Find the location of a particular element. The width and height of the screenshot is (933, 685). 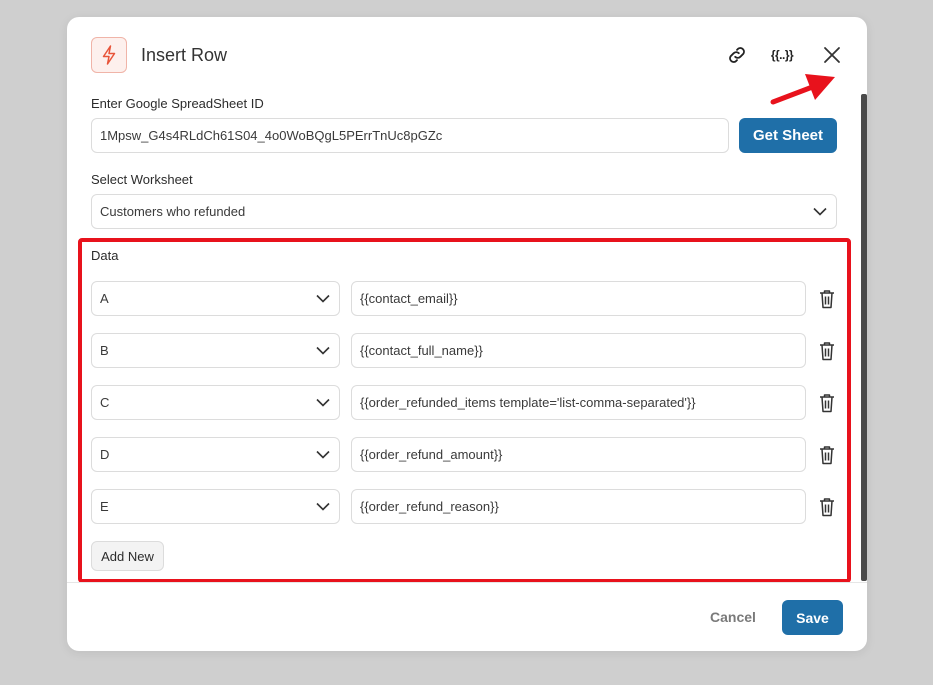

close-icon is located at coordinates (832, 55).